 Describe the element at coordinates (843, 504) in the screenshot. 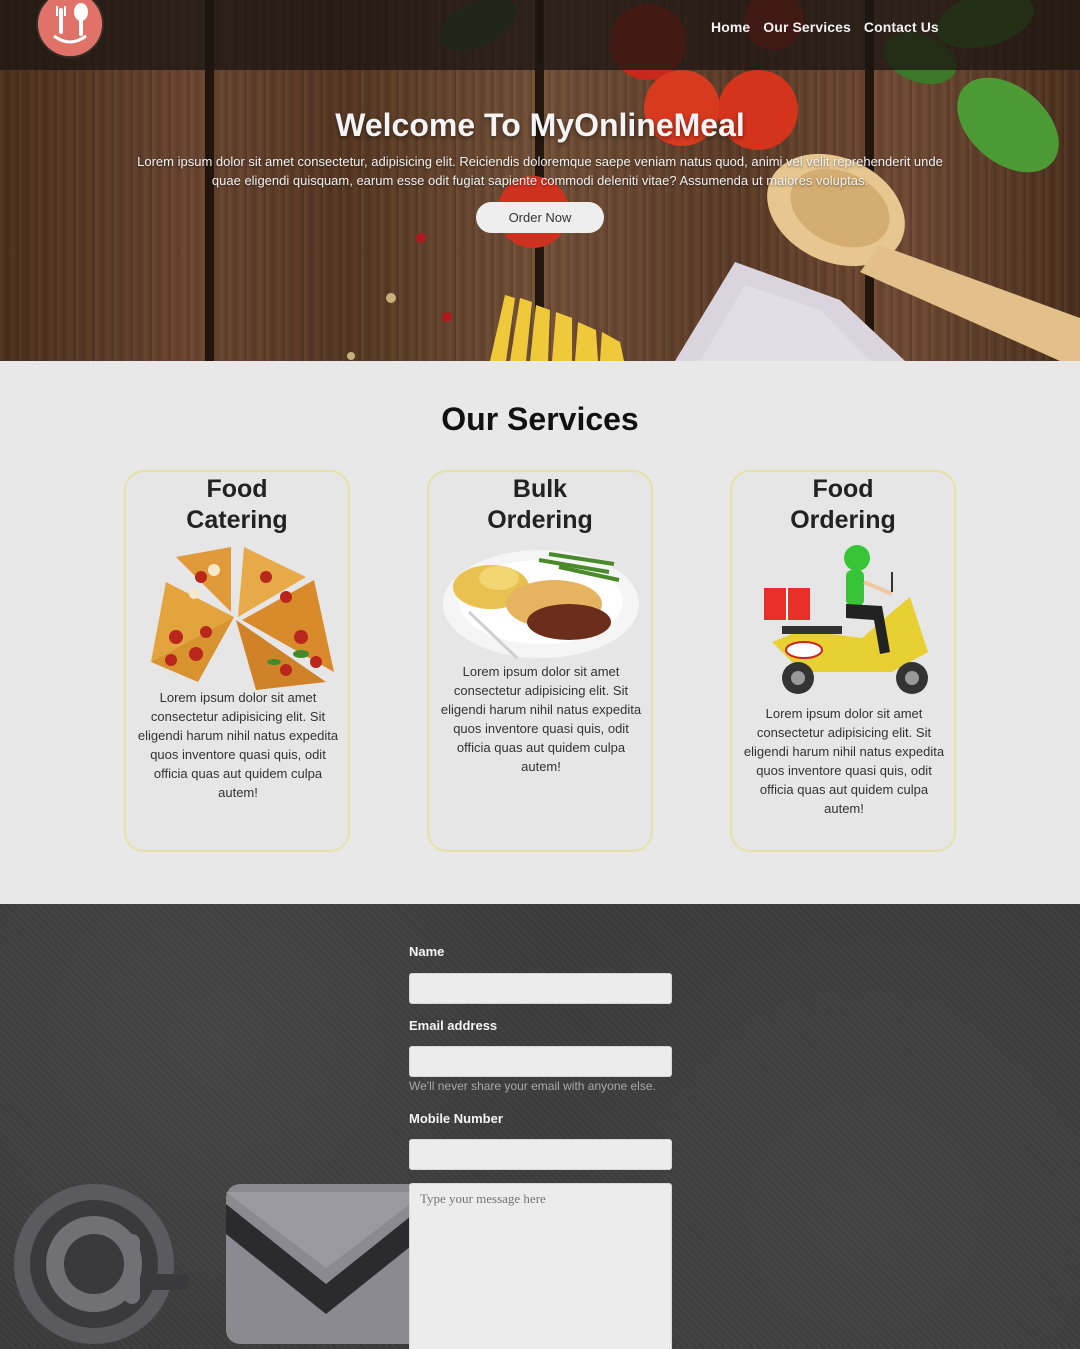

I see `service-card-title: Food Ordering` at that location.